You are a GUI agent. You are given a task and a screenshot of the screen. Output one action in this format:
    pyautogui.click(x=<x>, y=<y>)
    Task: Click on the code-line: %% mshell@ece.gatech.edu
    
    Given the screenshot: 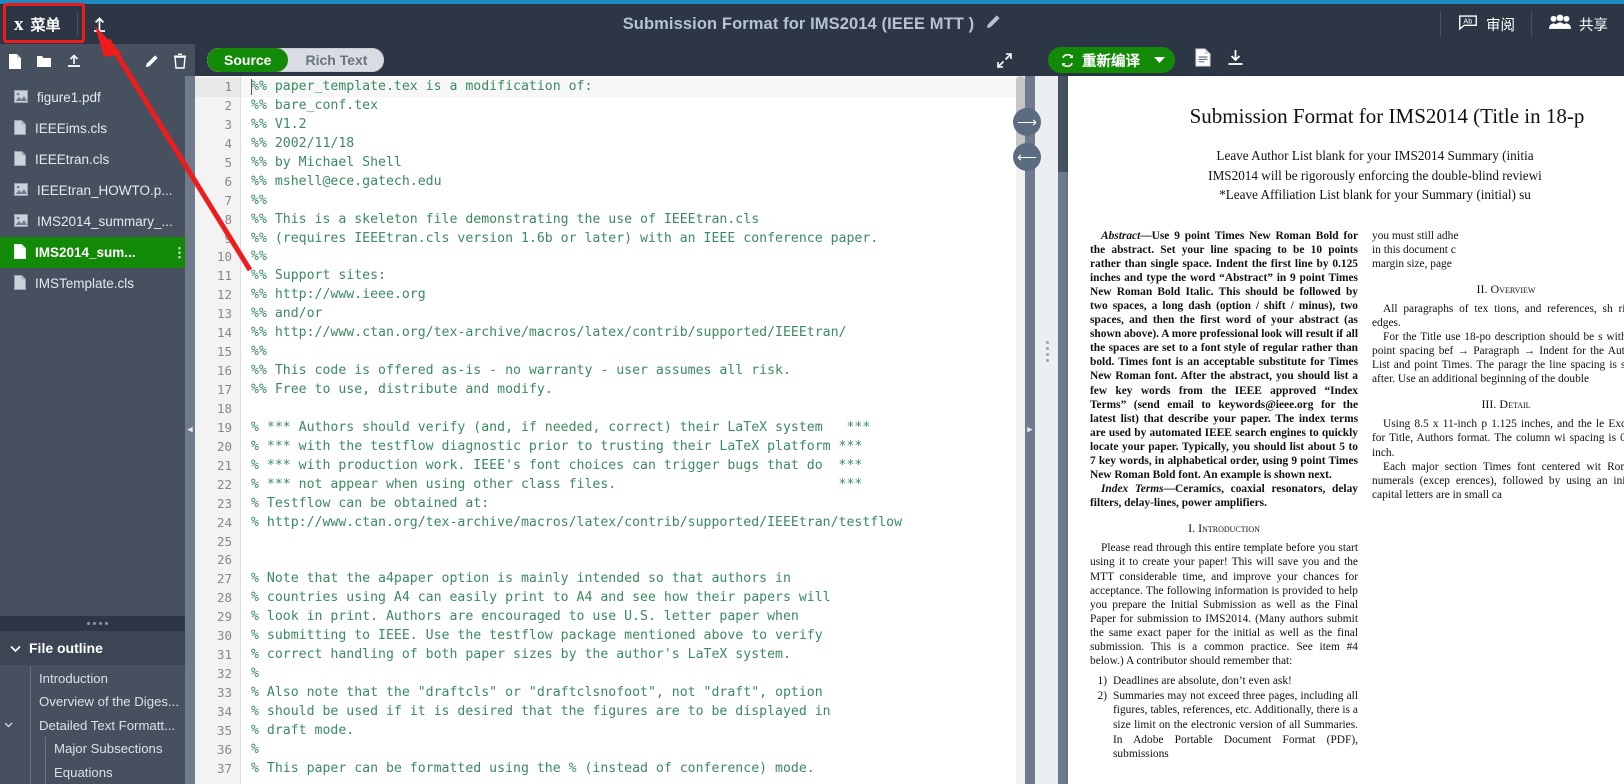 What is the action you would take?
    pyautogui.click(x=346, y=181)
    